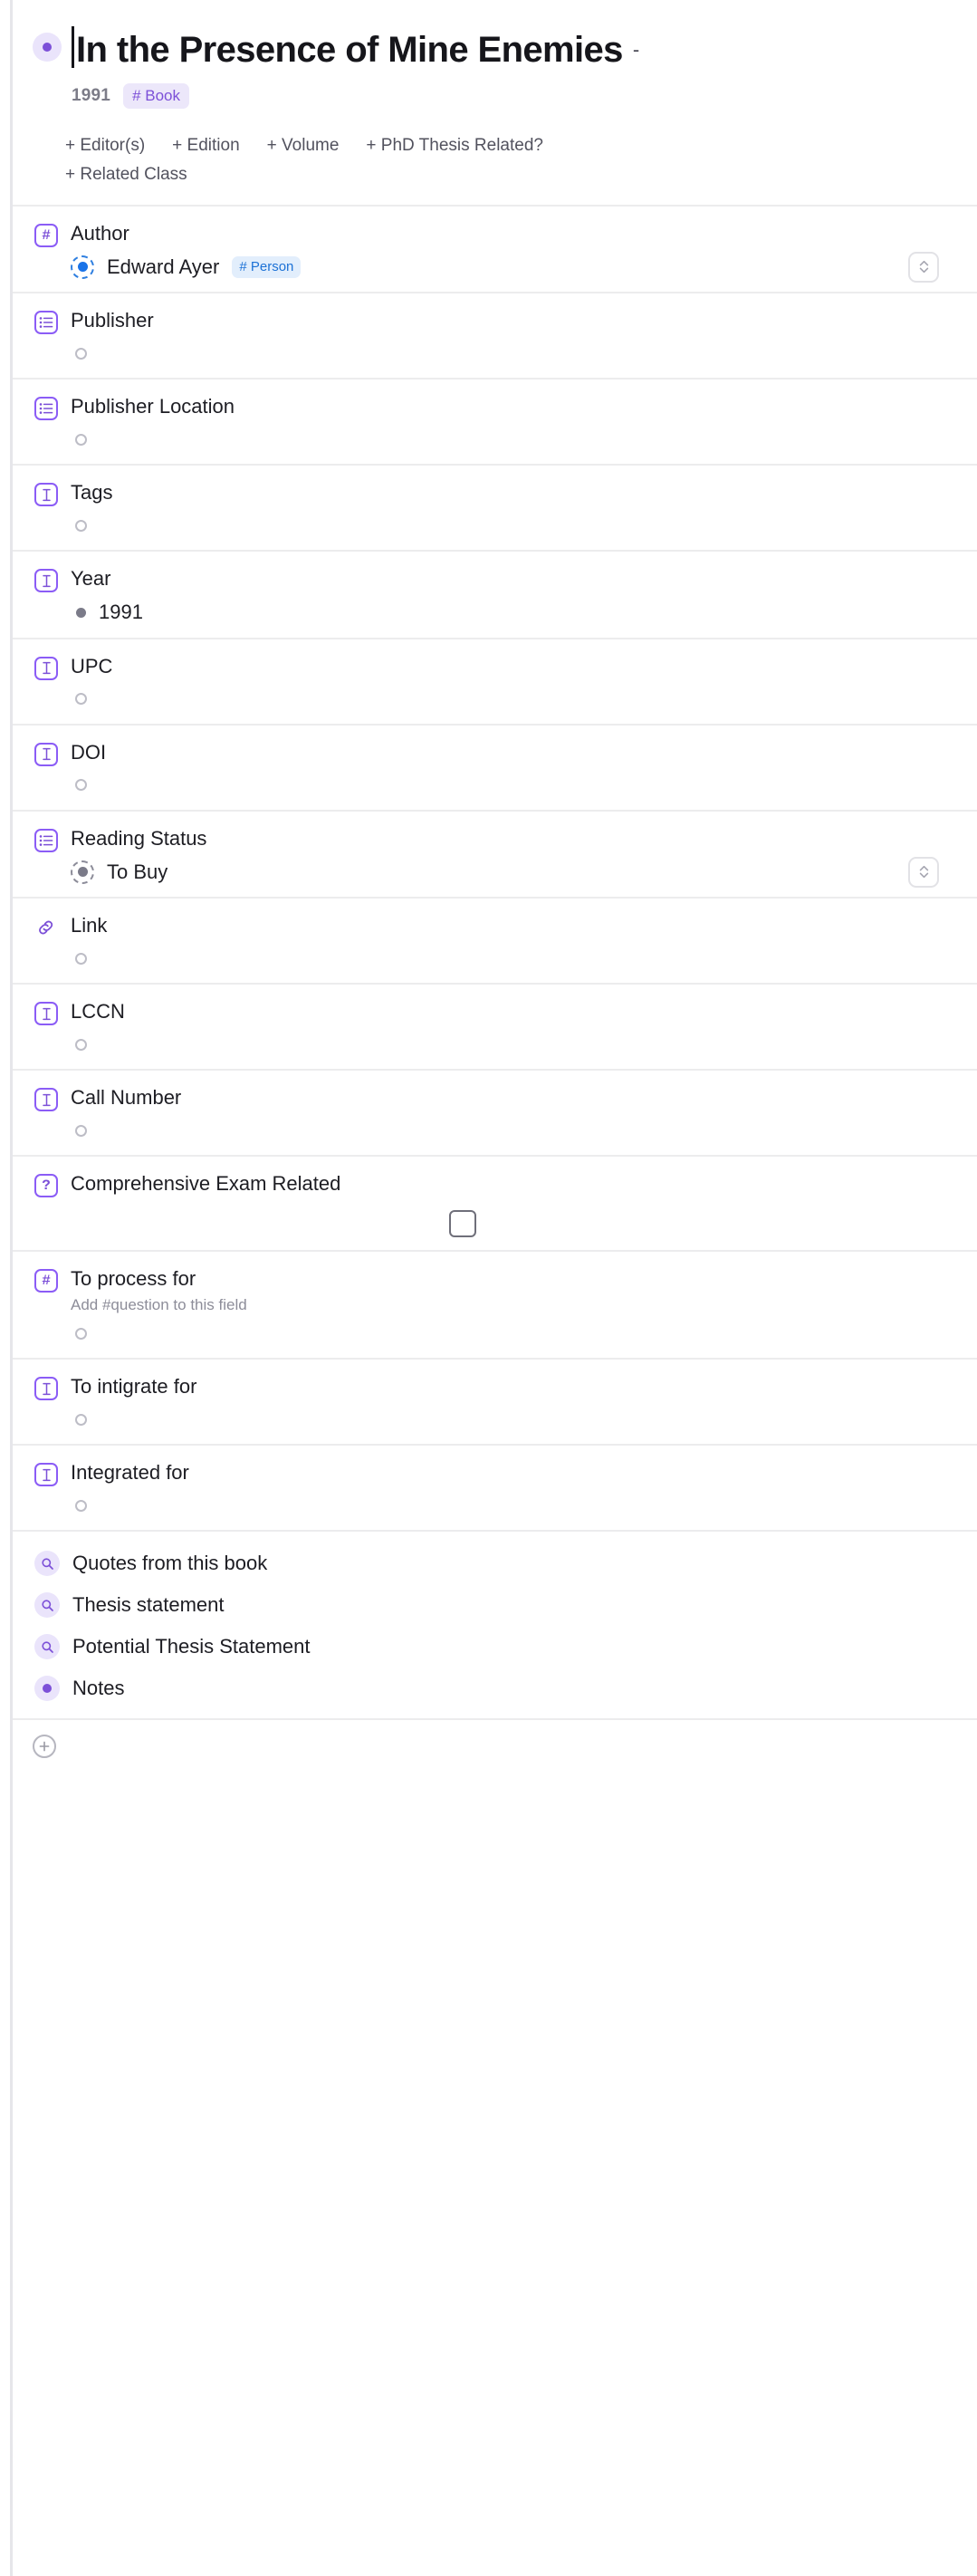 The height and width of the screenshot is (2576, 977). Describe the element at coordinates (496, 579) in the screenshot. I see `field-header: Year` at that location.